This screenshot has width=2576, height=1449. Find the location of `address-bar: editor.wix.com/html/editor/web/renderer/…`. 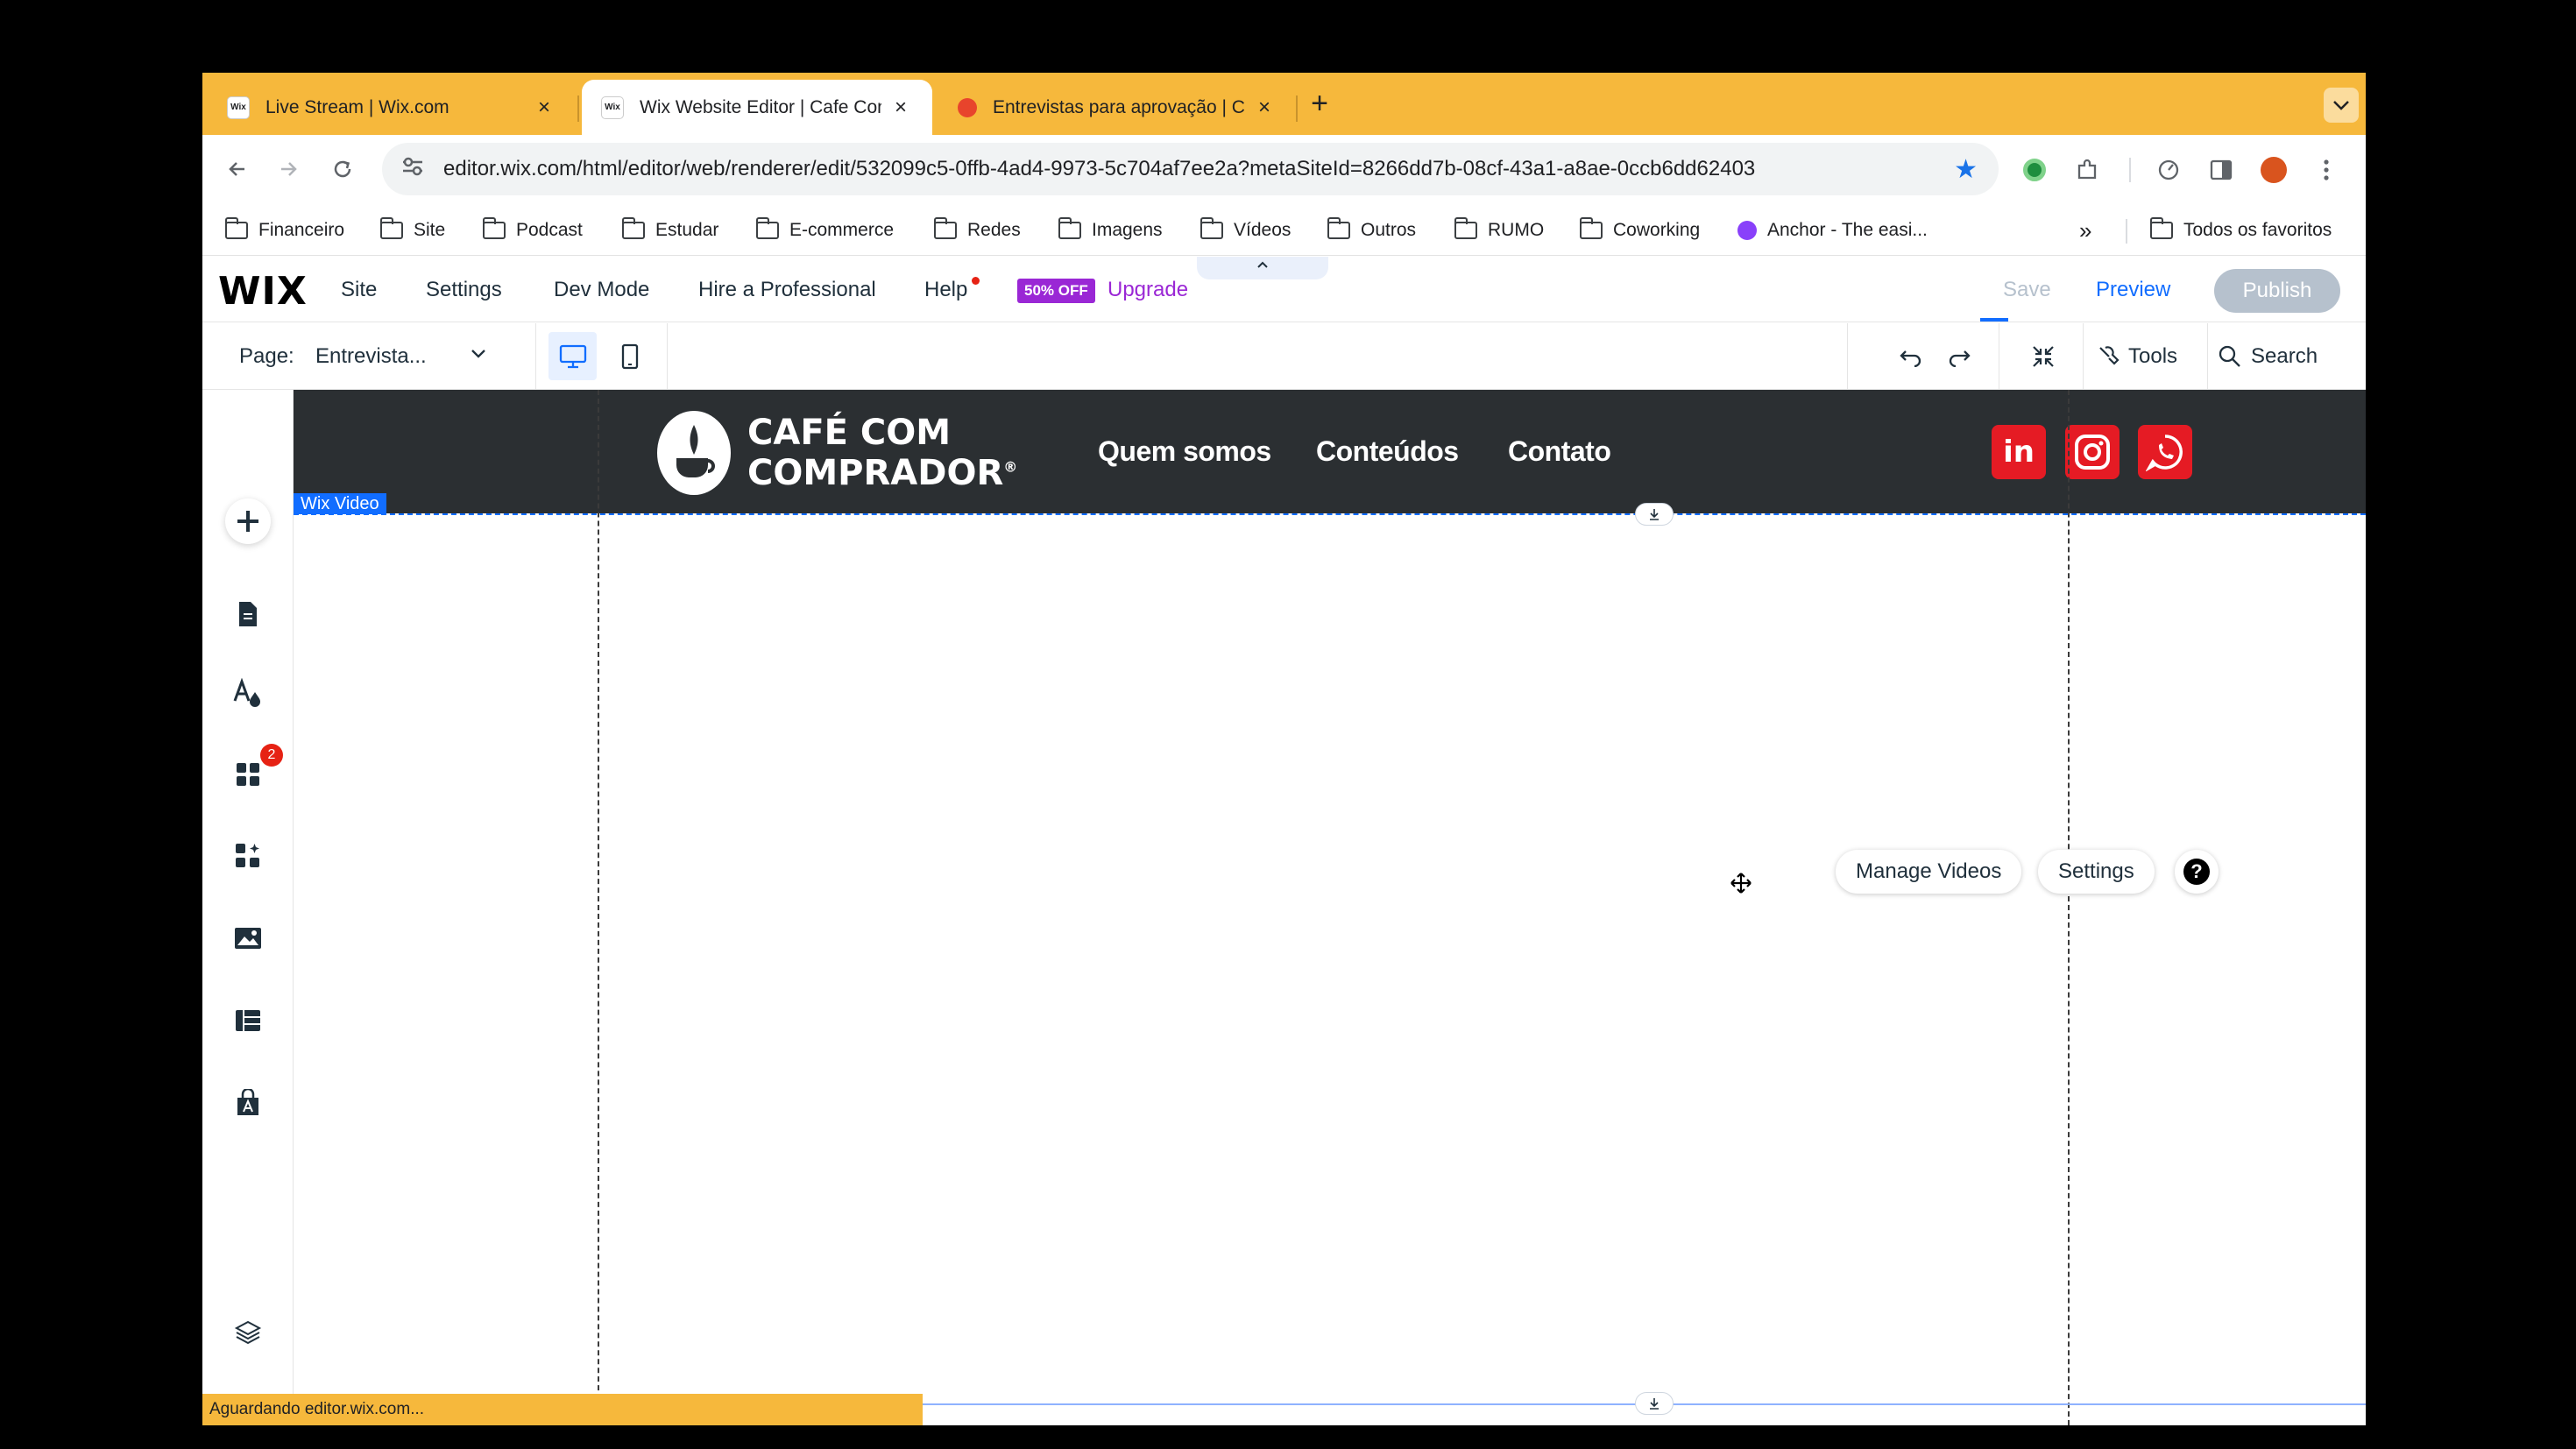

address-bar: editor.wix.com/html/editor/web/renderer/… is located at coordinates (1190, 169).